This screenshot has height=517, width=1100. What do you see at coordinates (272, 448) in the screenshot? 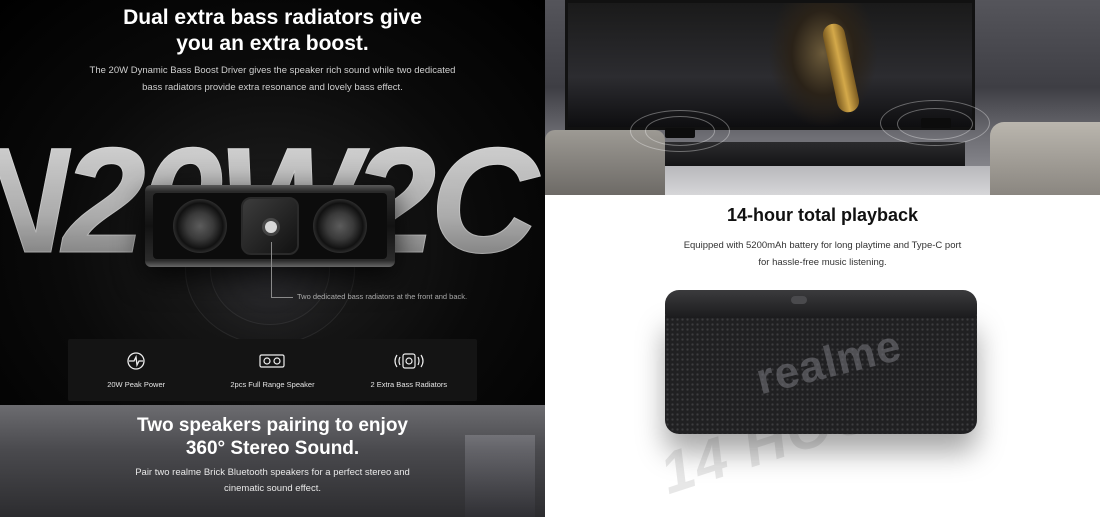
I see `stereo-headline-line2: 360° Stereo Sound.` at bounding box center [272, 448].